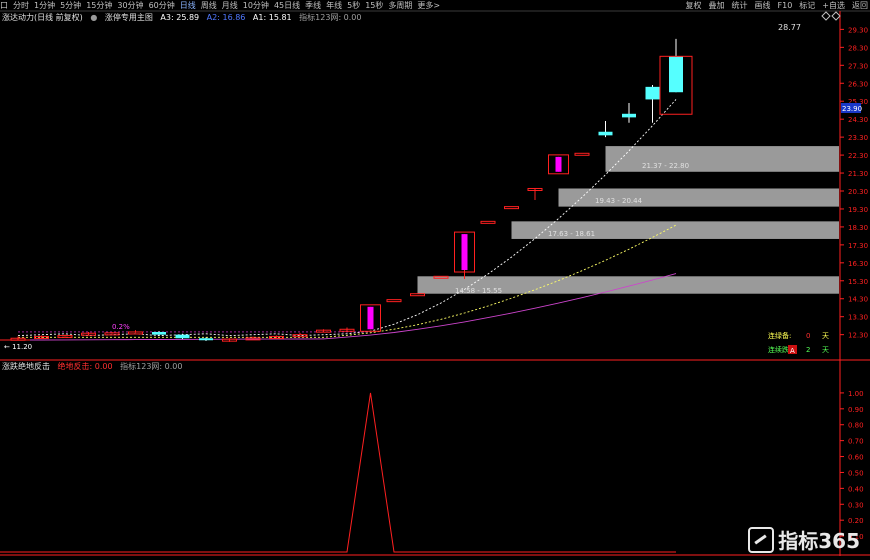 The width and height of the screenshot is (870, 560). Describe the element at coordinates (478, 291) in the screenshot. I see `zone-label-1: 14.58 - 15.55` at that location.